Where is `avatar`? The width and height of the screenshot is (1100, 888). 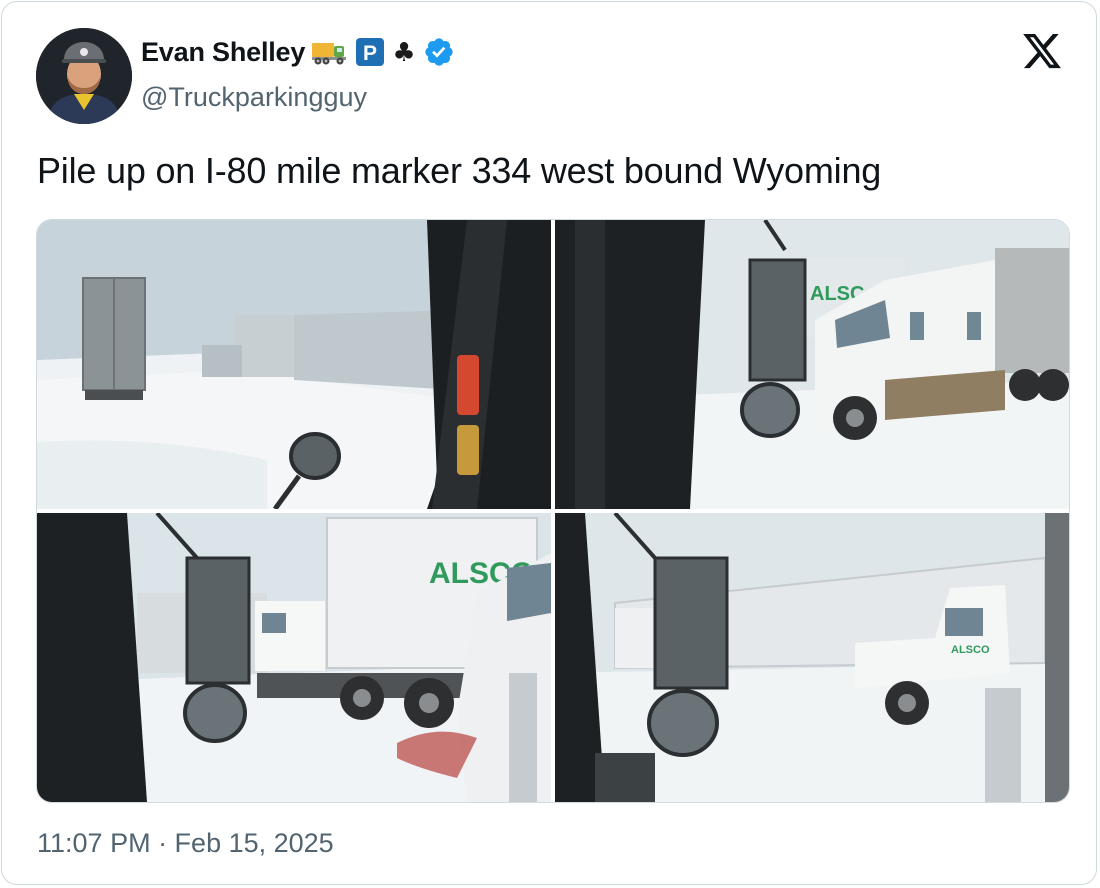
avatar is located at coordinates (84, 76).